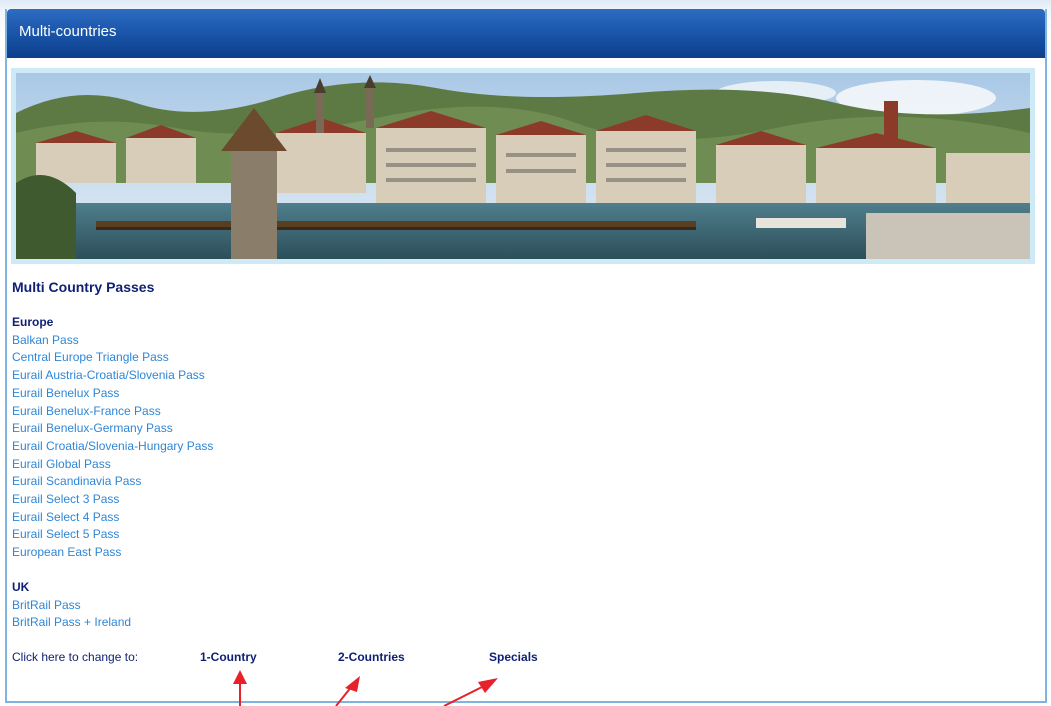  What do you see at coordinates (512, 394) in the screenshot?
I see `pass-link: Eurail Benelux Pass` at bounding box center [512, 394].